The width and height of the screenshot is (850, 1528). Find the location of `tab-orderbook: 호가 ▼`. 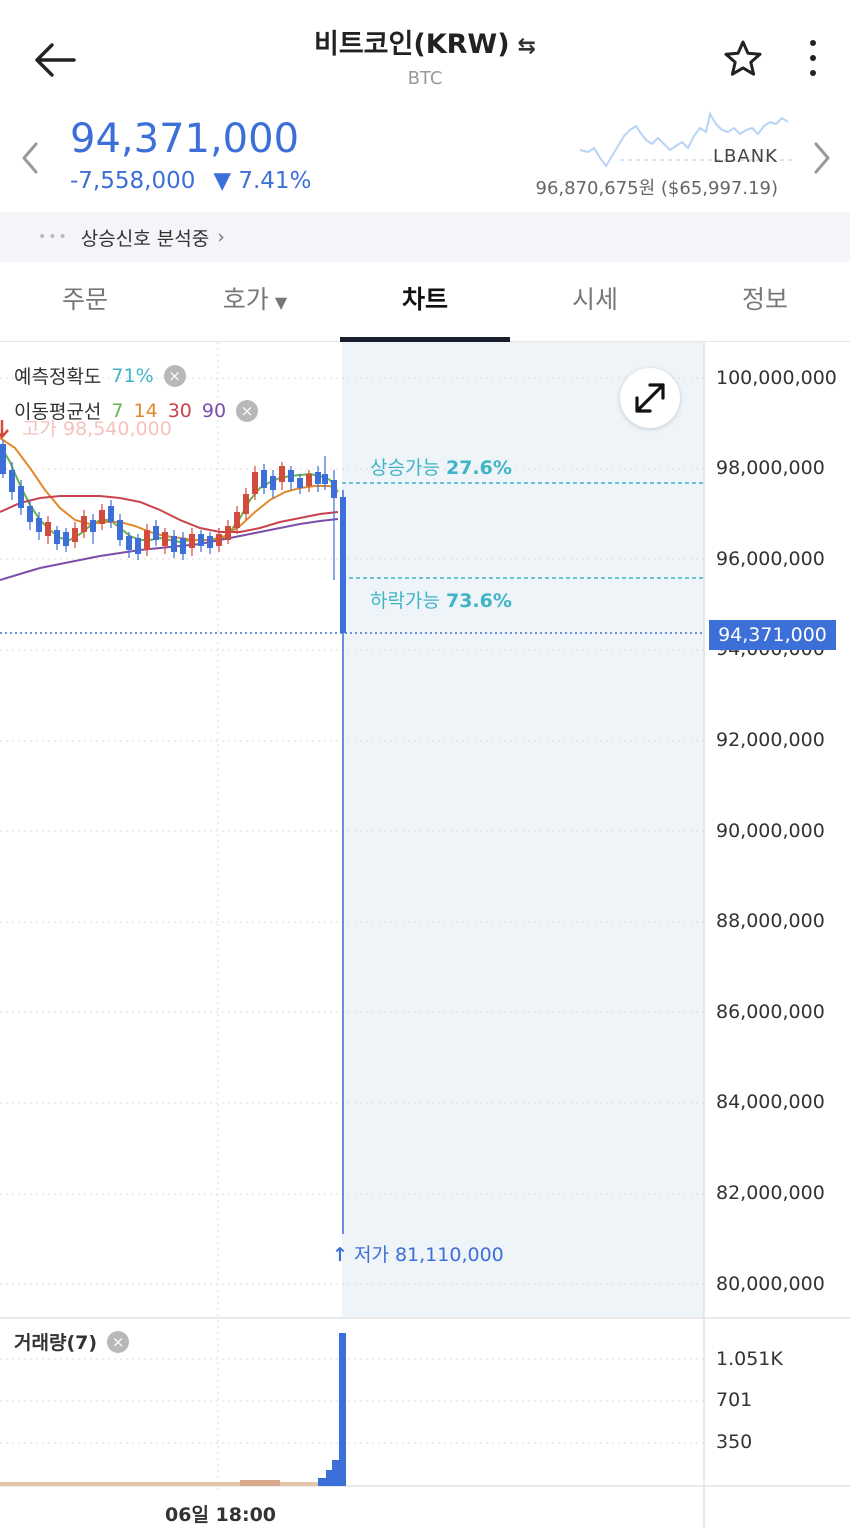

tab-orderbook: 호가 ▼ is located at coordinates (255, 301).